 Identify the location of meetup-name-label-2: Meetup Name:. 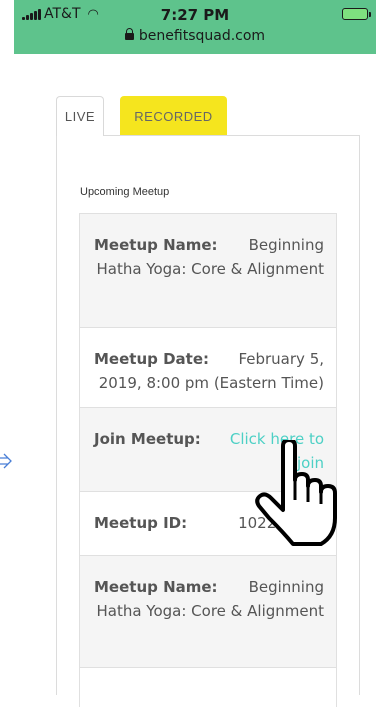
(156, 587).